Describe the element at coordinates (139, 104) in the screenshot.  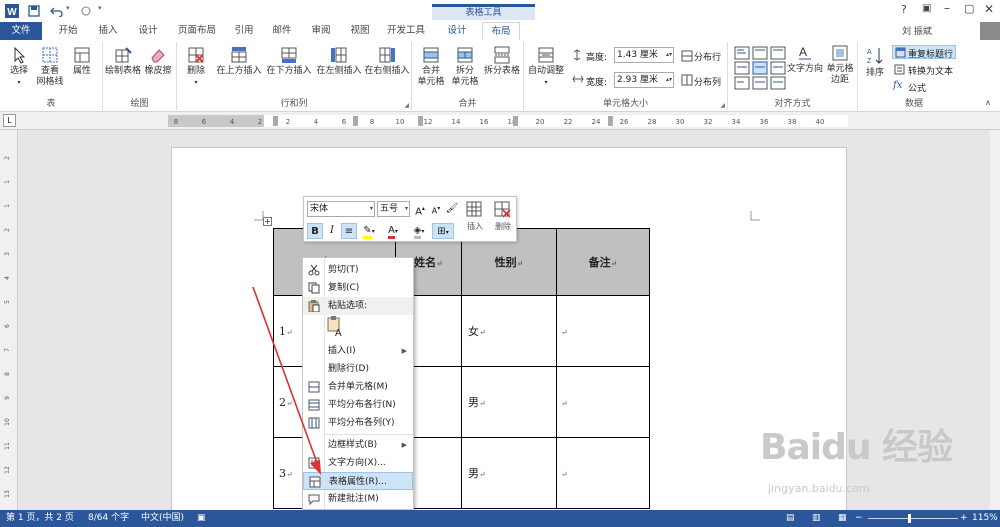
I see `group-label-draw: 绘图` at that location.